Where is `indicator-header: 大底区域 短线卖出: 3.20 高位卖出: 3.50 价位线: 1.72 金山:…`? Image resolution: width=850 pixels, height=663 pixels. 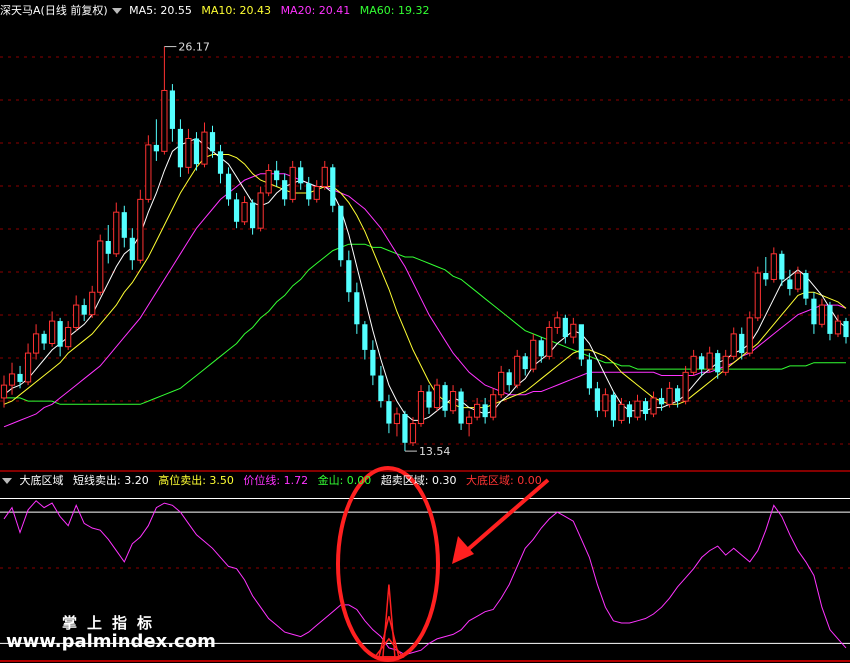 indicator-header: 大底区域 短线卖出: 3.20 高位卖出: 3.50 价位线: 1.72 金山:… is located at coordinates (274, 481).